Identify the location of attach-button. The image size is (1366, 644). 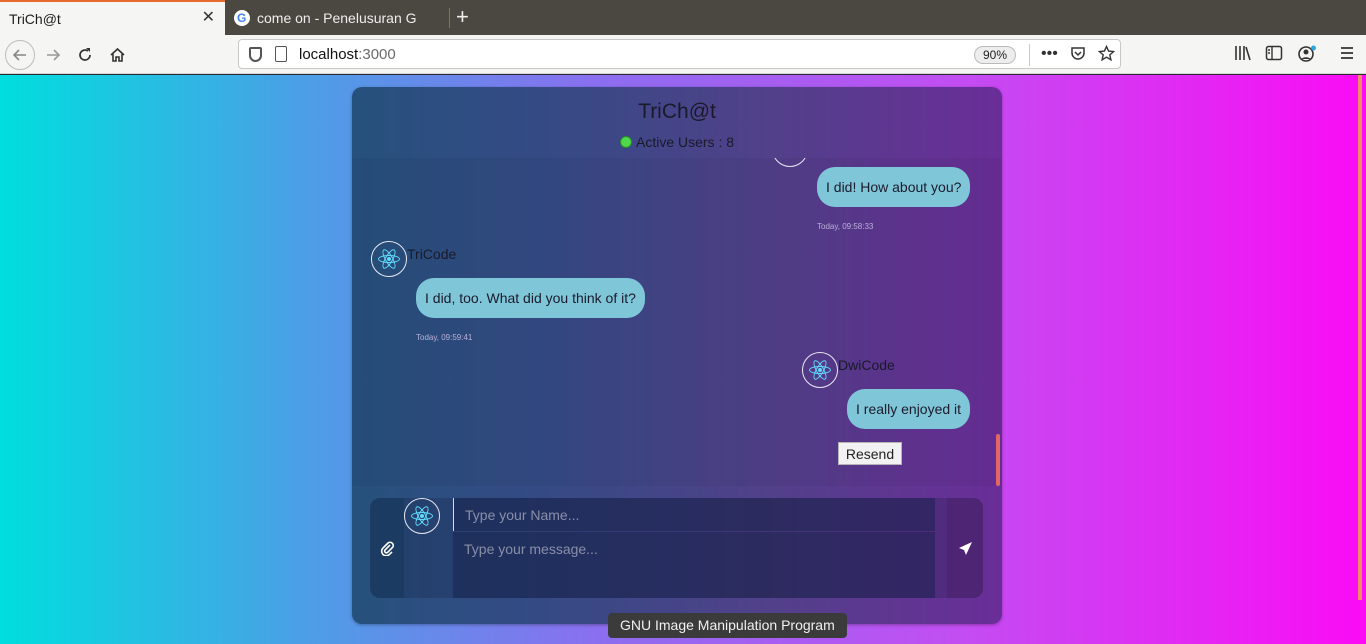
(387, 548).